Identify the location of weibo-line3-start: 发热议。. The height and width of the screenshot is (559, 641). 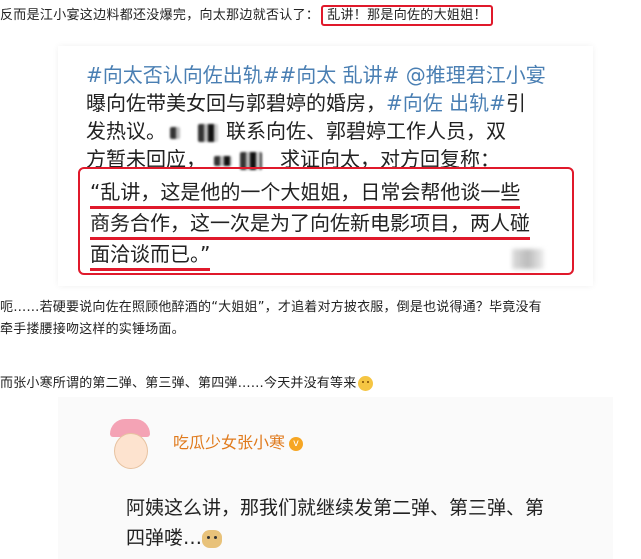
(126, 131).